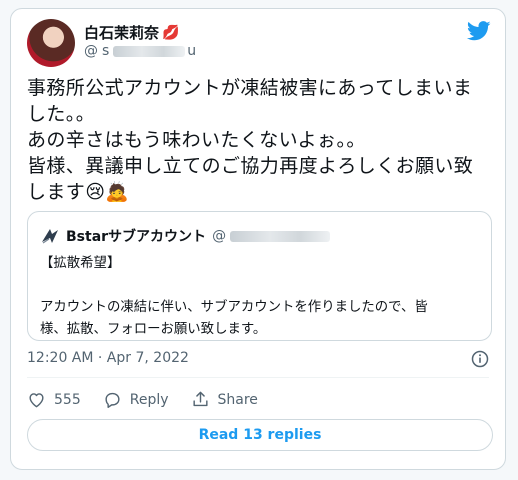 This screenshot has height=480, width=518. Describe the element at coordinates (260, 435) in the screenshot. I see `read-replies-button: Read 13 replies` at that location.